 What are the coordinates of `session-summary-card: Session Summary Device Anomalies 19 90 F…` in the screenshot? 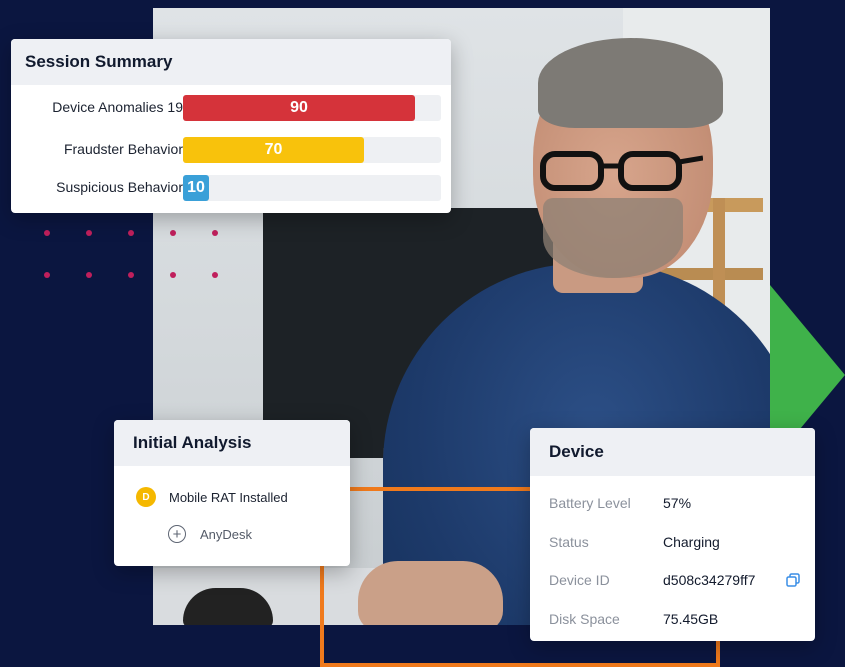 It's located at (231, 126).